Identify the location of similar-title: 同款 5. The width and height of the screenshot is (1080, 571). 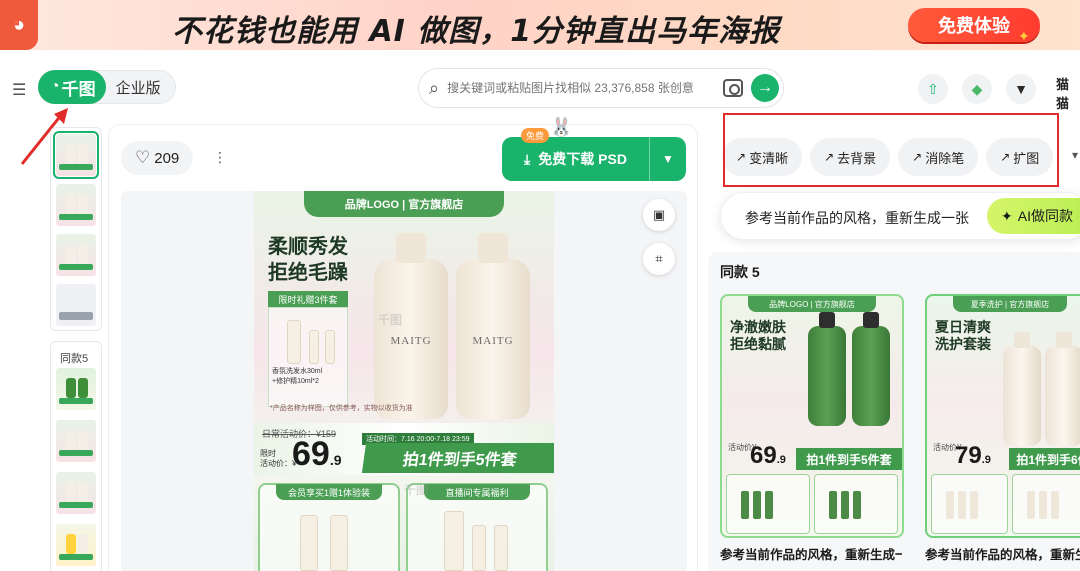
(740, 272).